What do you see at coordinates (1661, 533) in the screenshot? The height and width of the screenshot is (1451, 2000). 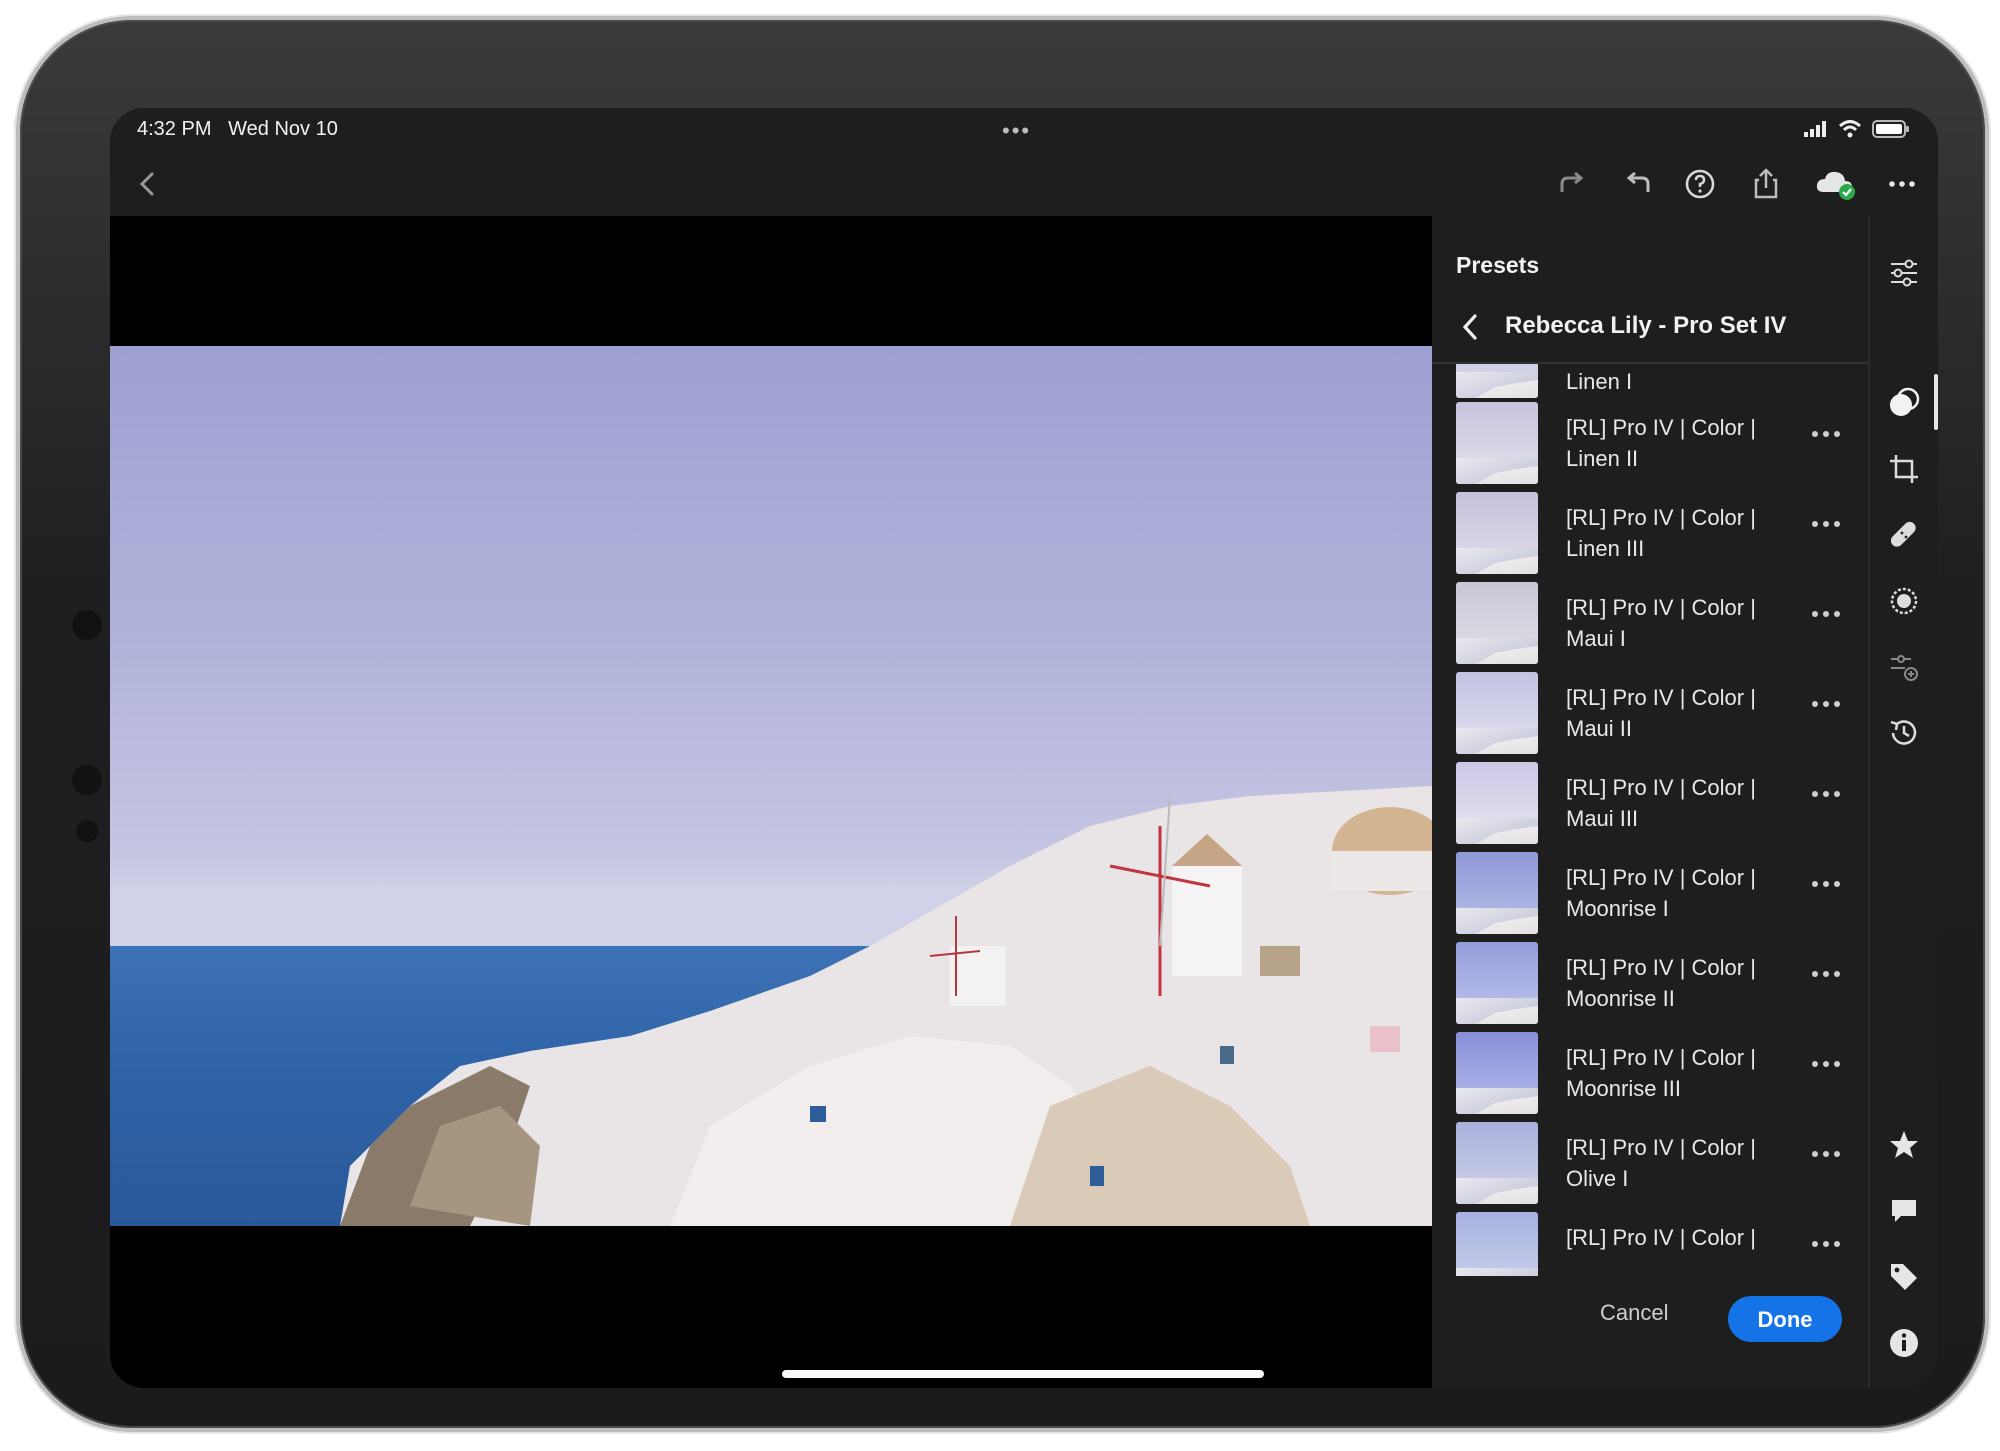 I see `preset-label: [RL] Pro IV | Color | Linen III` at bounding box center [1661, 533].